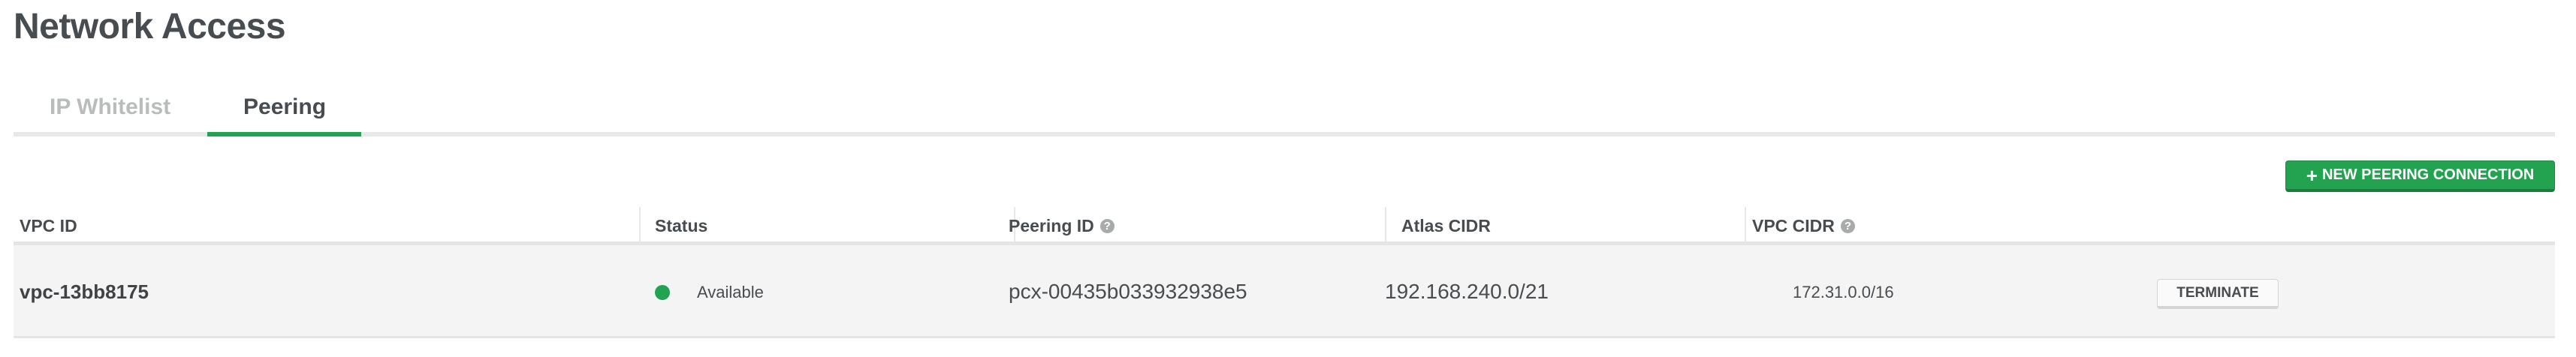 The image size is (2576, 357). I want to click on column-header-peering-id: Peering ID?, so click(1062, 226).